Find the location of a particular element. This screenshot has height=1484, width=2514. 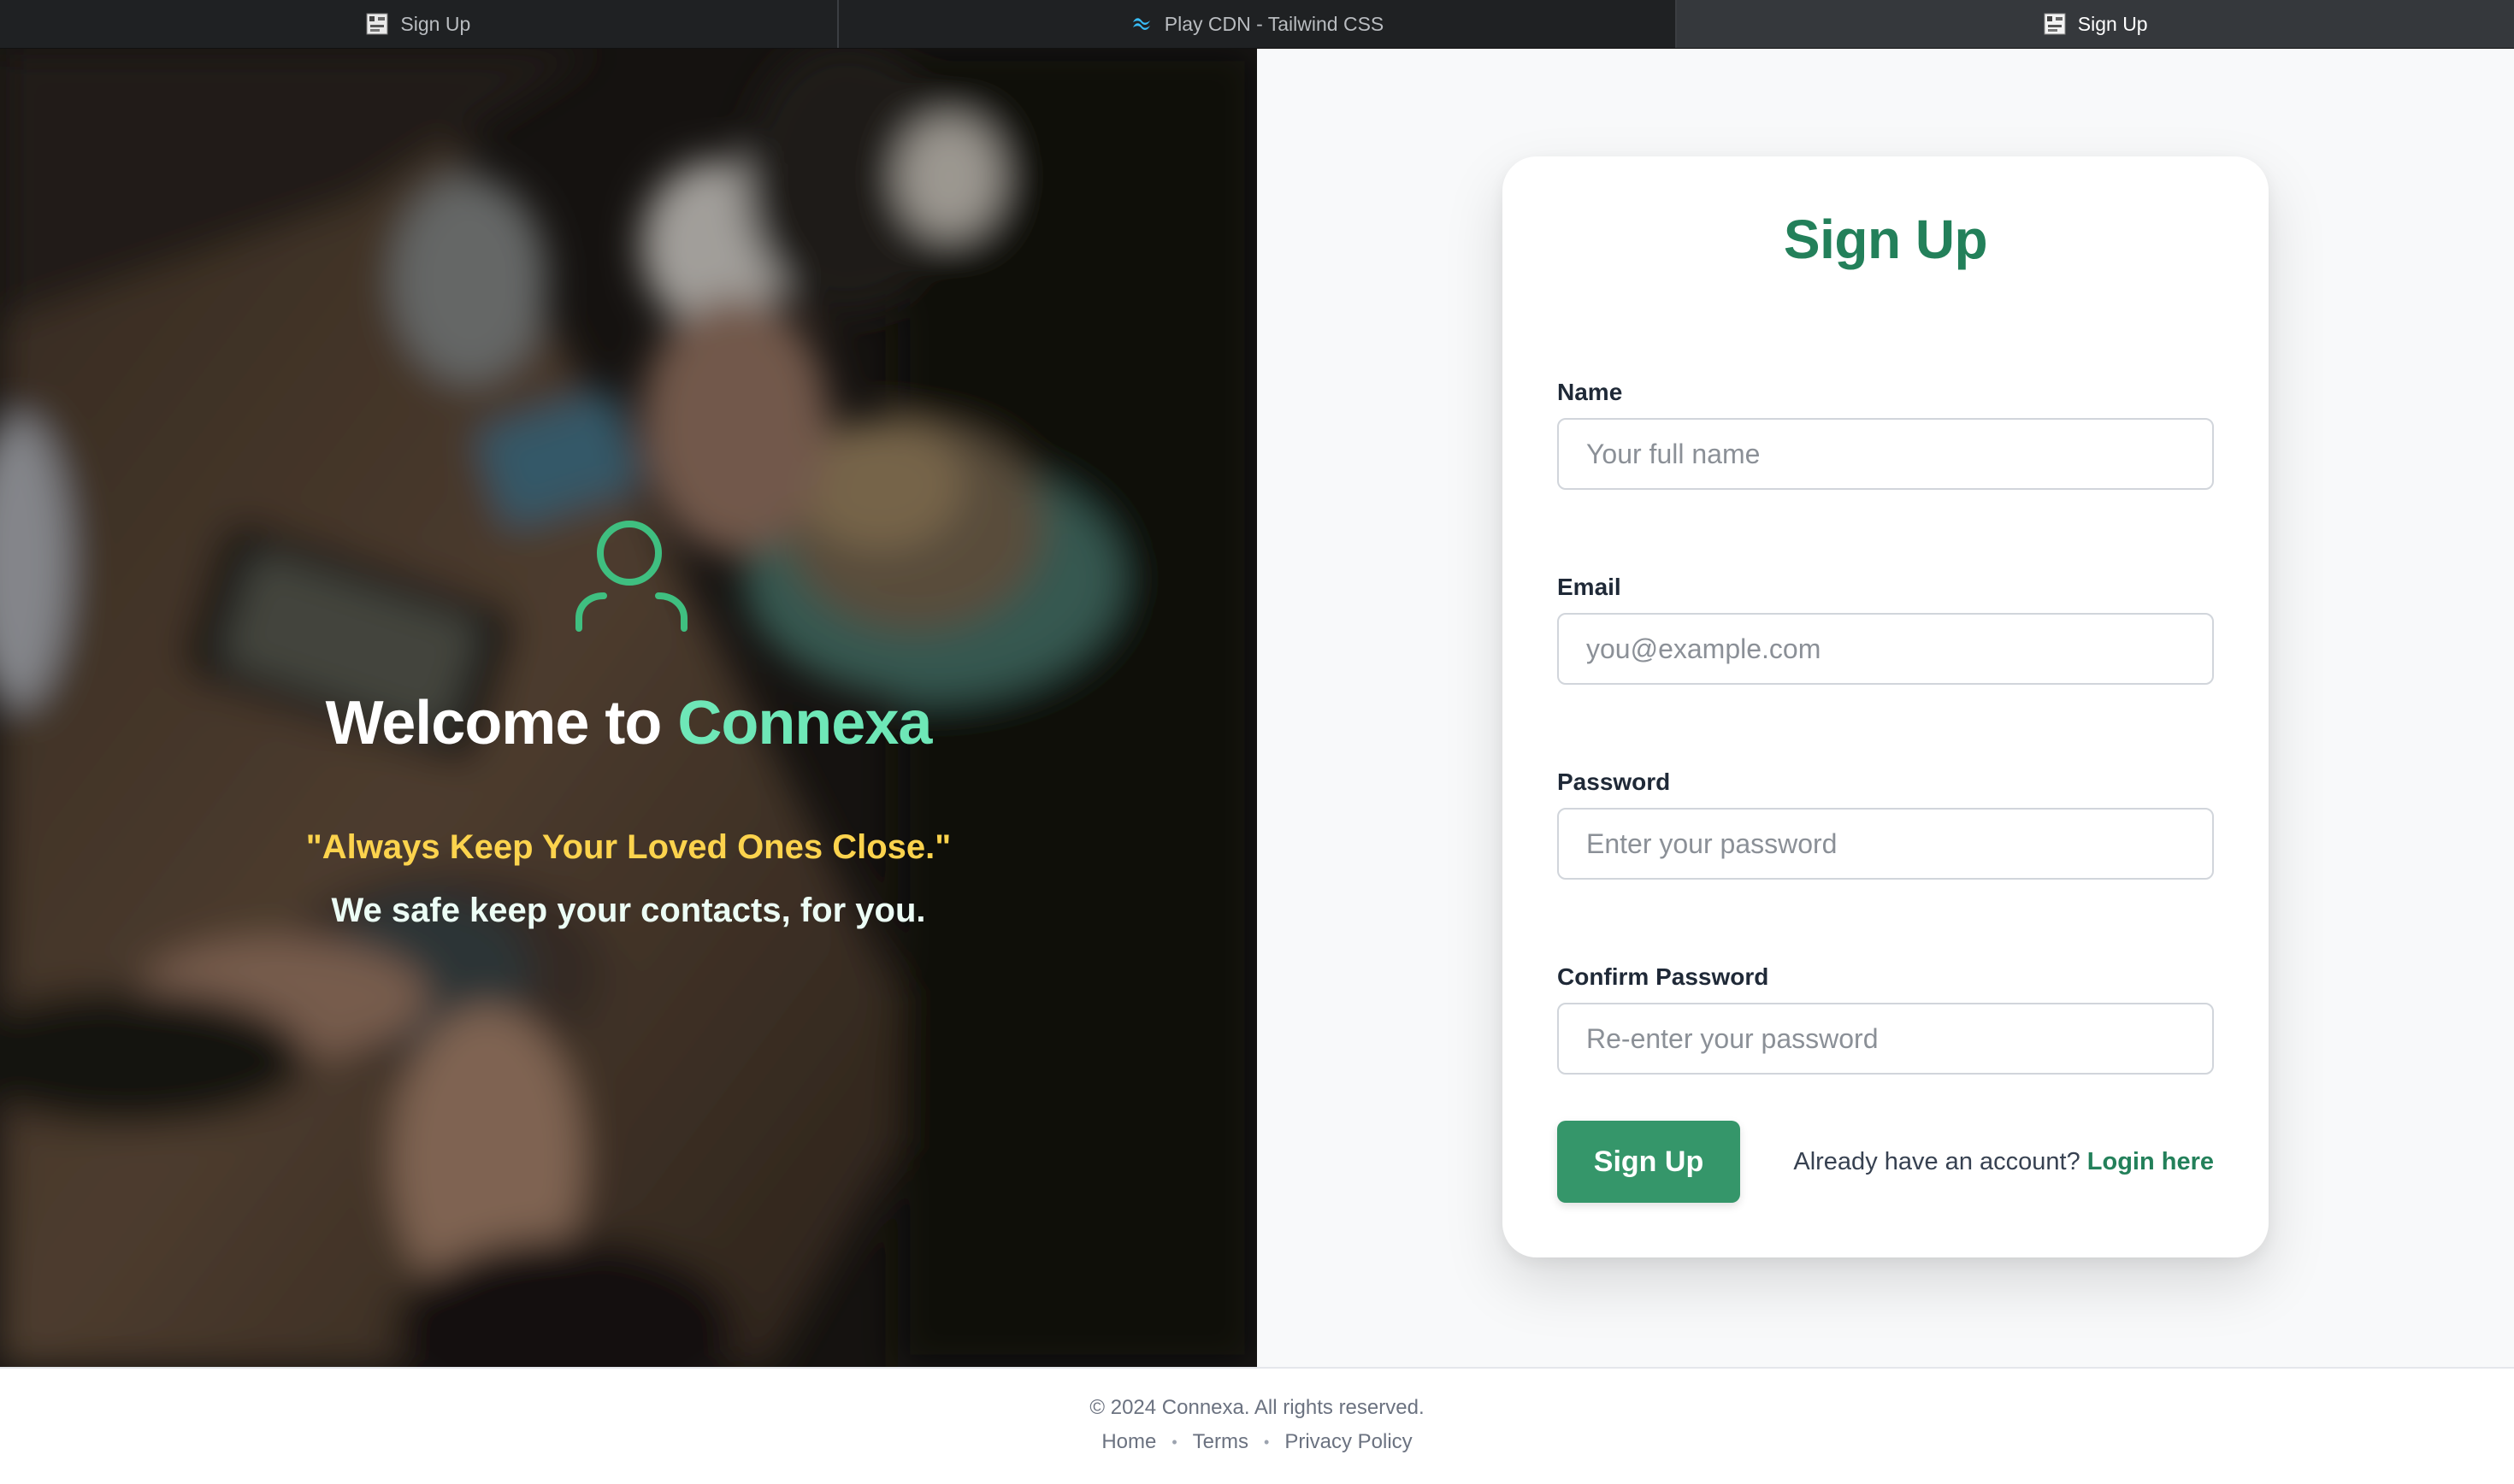

tab-play-cdn-tailwind: Play CDN - Tailwind CSS is located at coordinates (1259, 24).